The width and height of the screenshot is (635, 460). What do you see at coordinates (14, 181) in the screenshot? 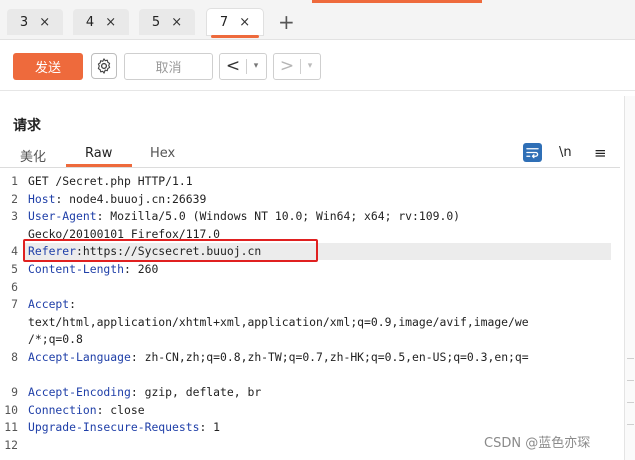
I see `line-number: 1` at bounding box center [14, 181].